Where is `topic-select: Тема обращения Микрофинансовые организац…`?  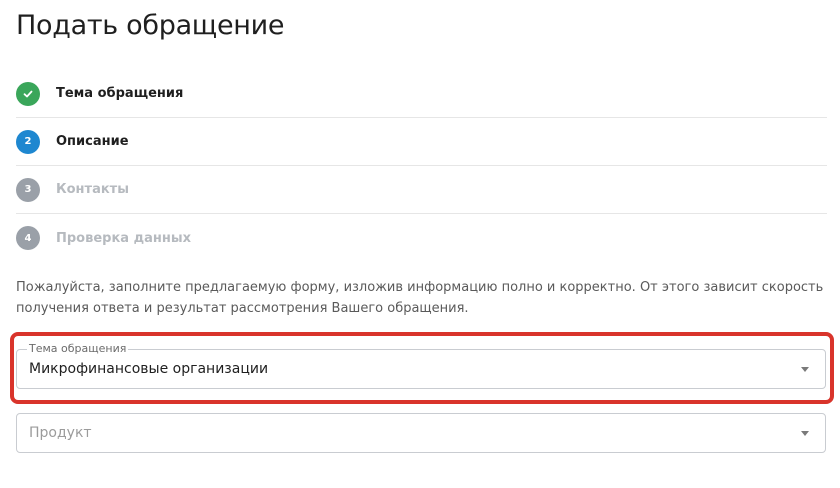 topic-select: Тема обращения Микрофинансовые организац… is located at coordinates (421, 365).